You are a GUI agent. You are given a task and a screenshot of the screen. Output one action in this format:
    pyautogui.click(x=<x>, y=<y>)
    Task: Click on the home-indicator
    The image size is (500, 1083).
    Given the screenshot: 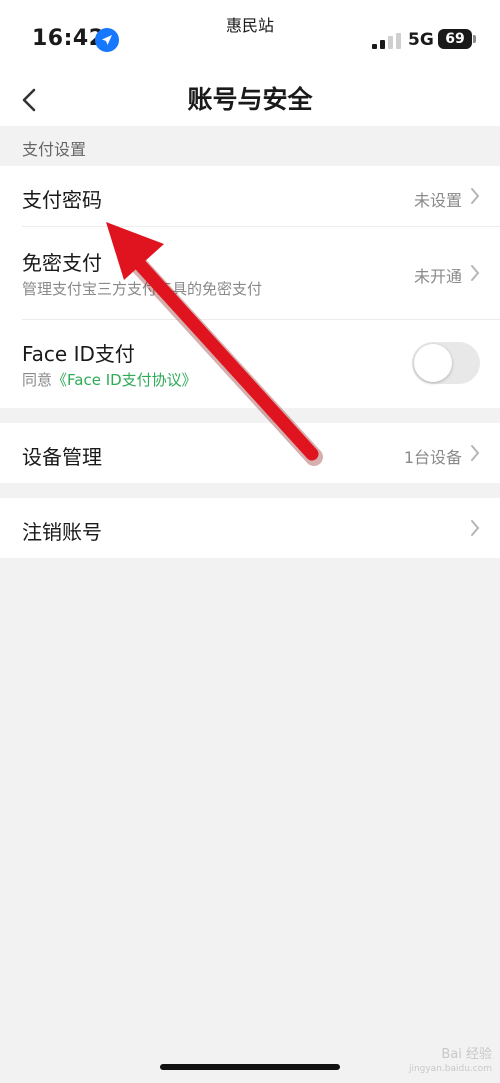 What is the action you would take?
    pyautogui.click(x=250, y=1067)
    